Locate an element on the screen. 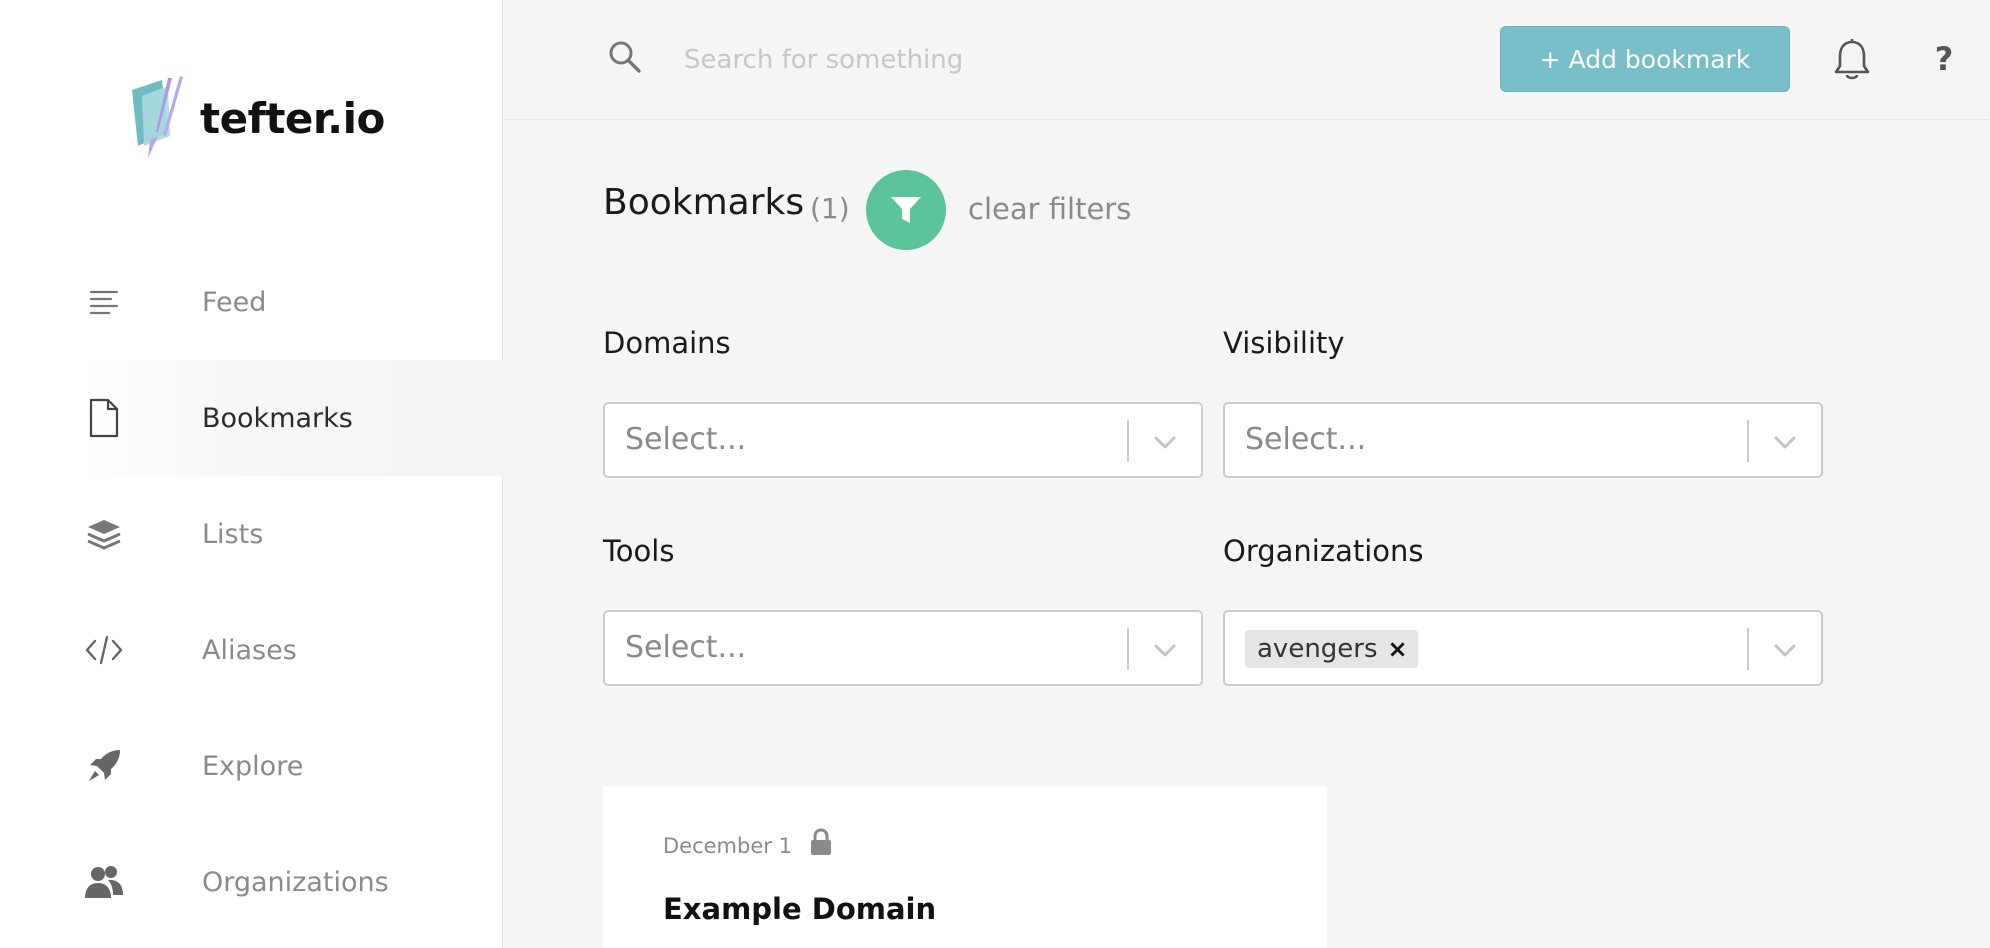 The width and height of the screenshot is (1990, 948). sidebar-item-label: Lists is located at coordinates (233, 534).